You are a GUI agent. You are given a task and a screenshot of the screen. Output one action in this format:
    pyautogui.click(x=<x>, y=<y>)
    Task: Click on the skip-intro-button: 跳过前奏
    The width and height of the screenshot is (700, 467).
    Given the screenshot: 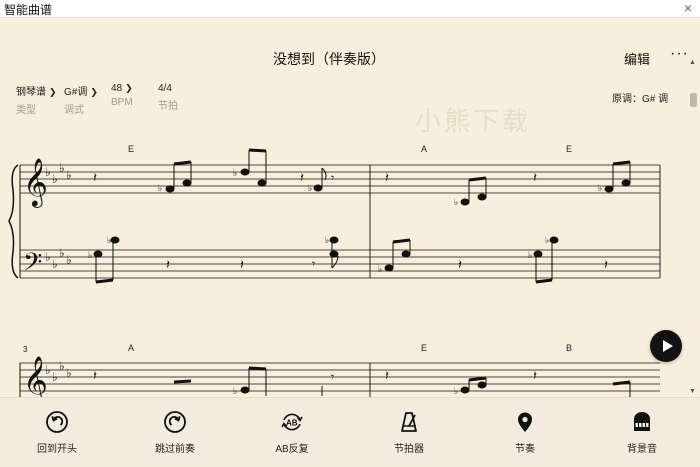 What is the action you would take?
    pyautogui.click(x=175, y=432)
    